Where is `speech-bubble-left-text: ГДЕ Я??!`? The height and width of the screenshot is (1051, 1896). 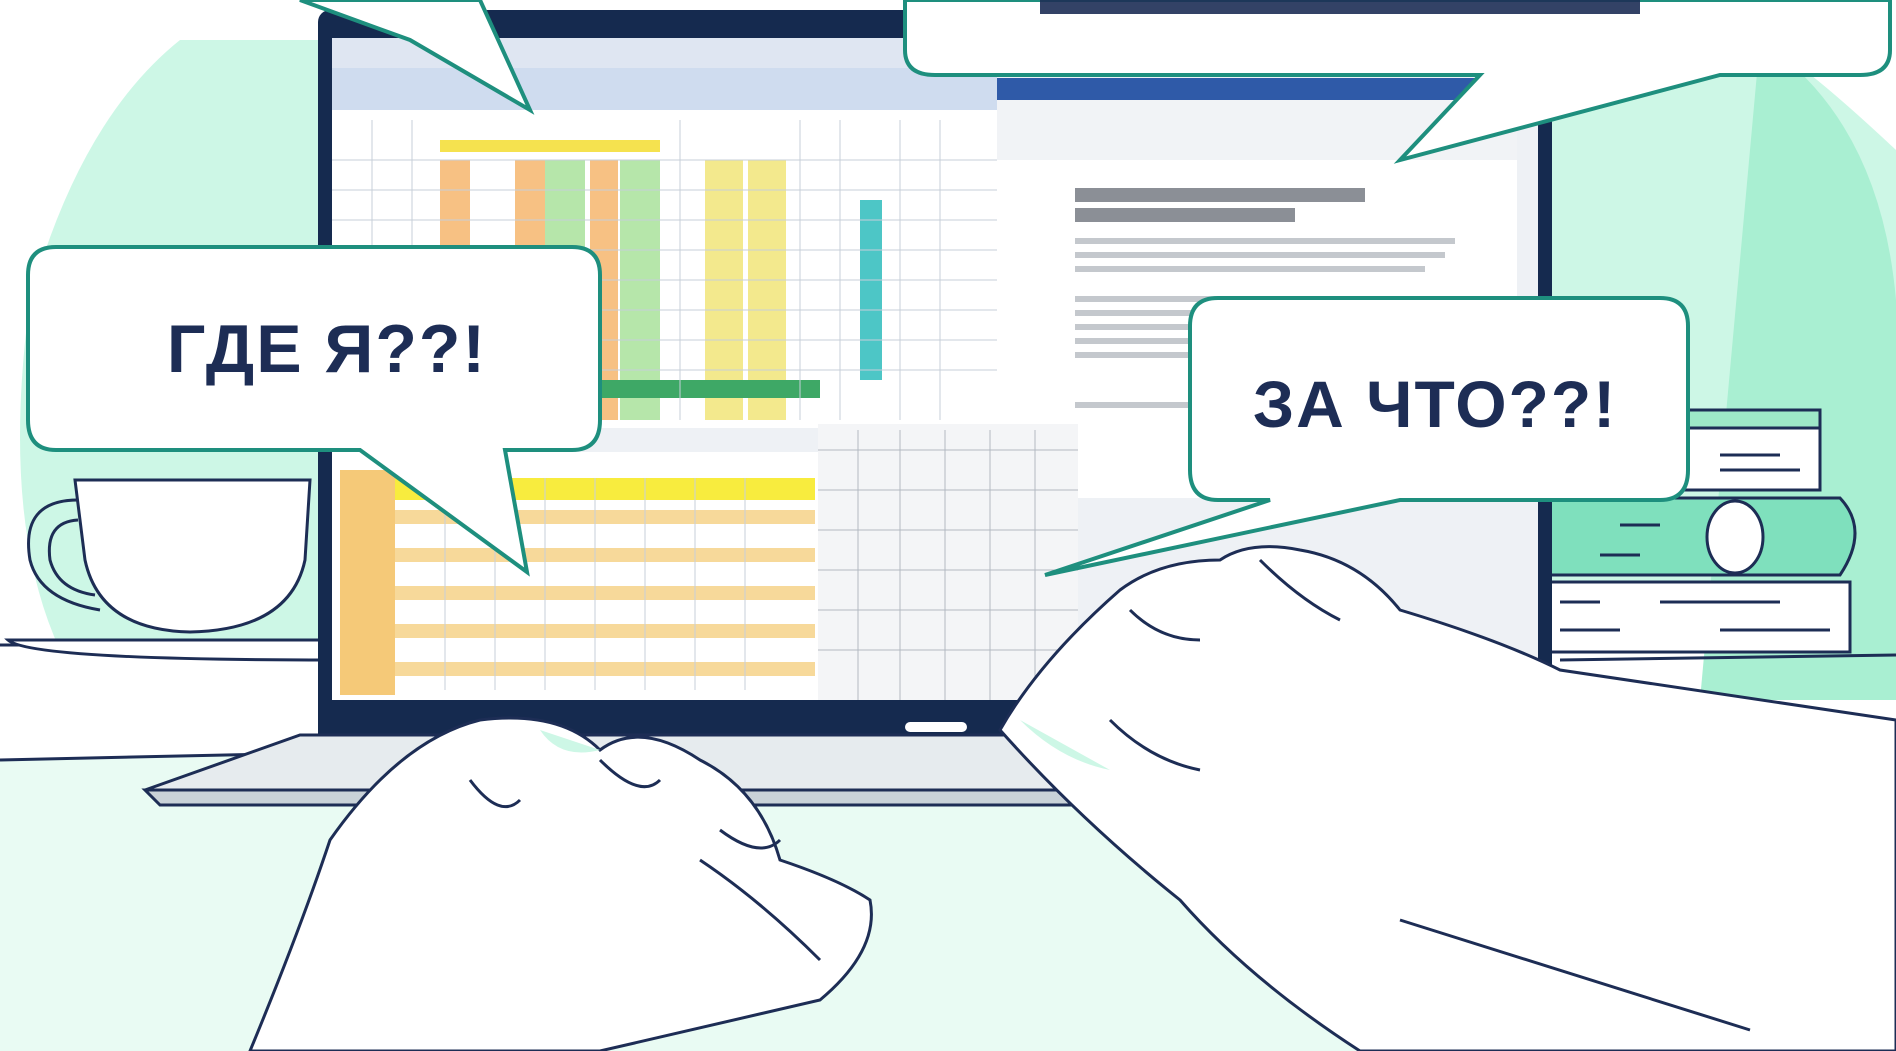
speech-bubble-left-text: ГДЕ Я??! is located at coordinates (327, 349).